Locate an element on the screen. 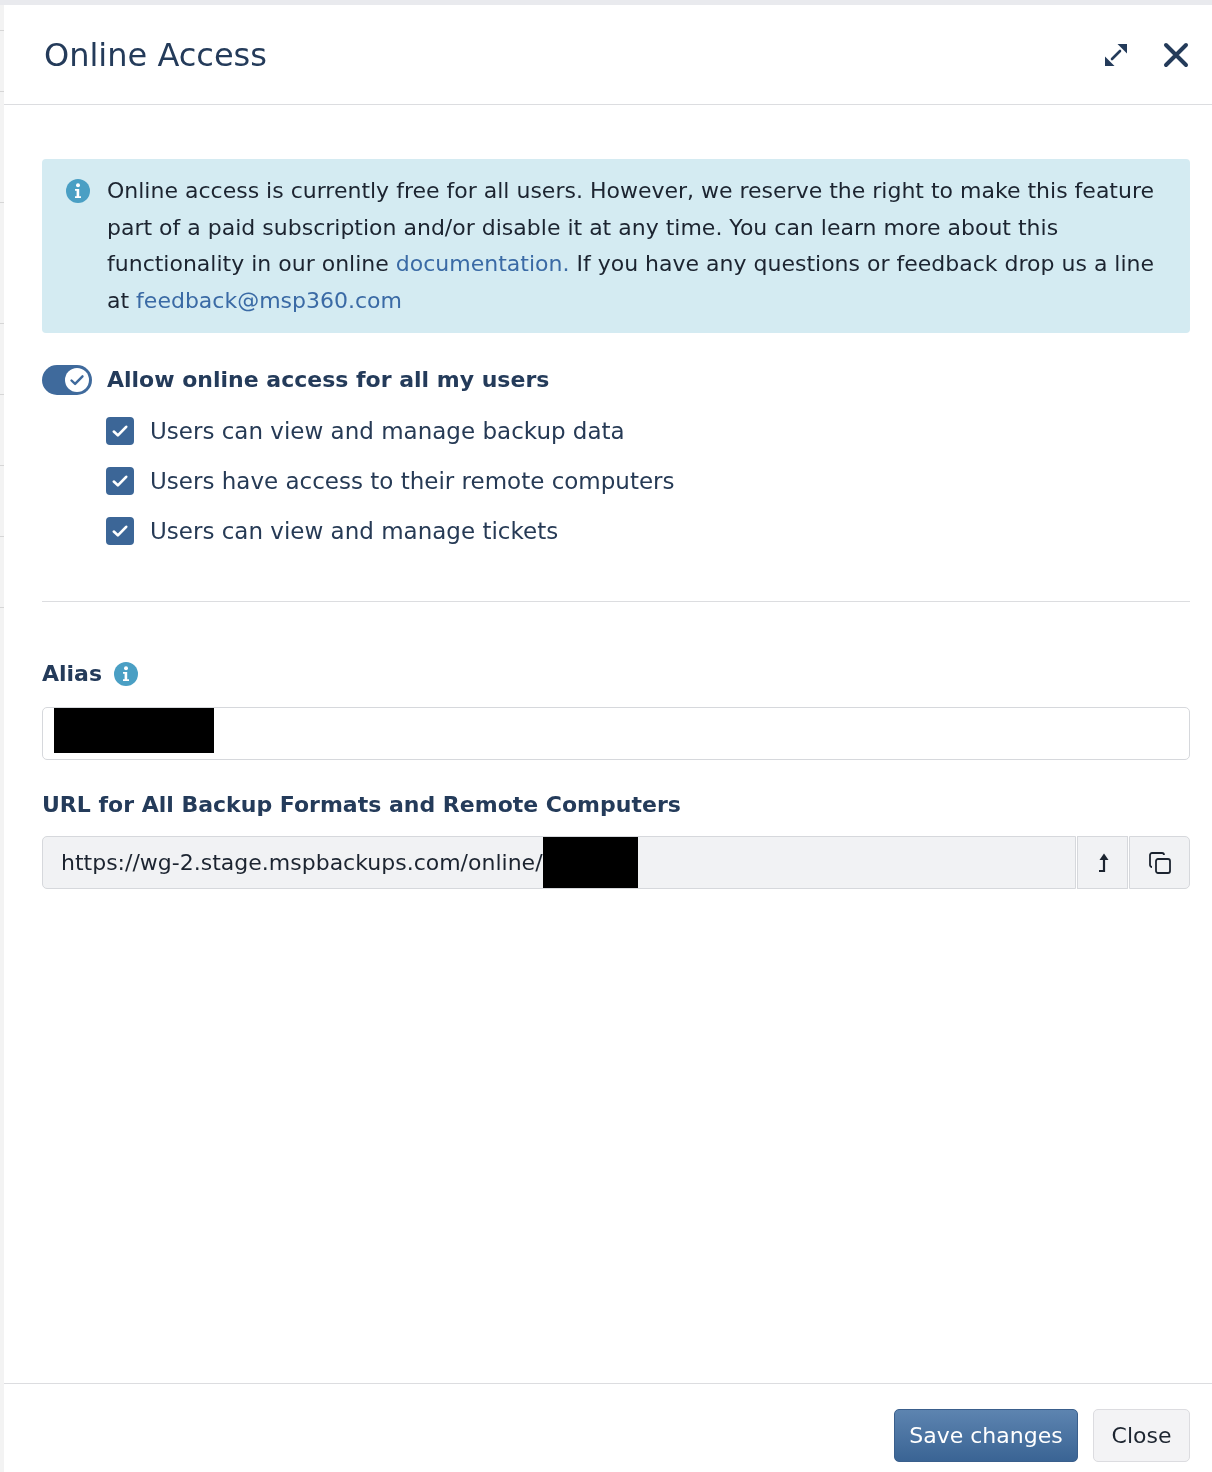  close-icon is located at coordinates (1176, 54).